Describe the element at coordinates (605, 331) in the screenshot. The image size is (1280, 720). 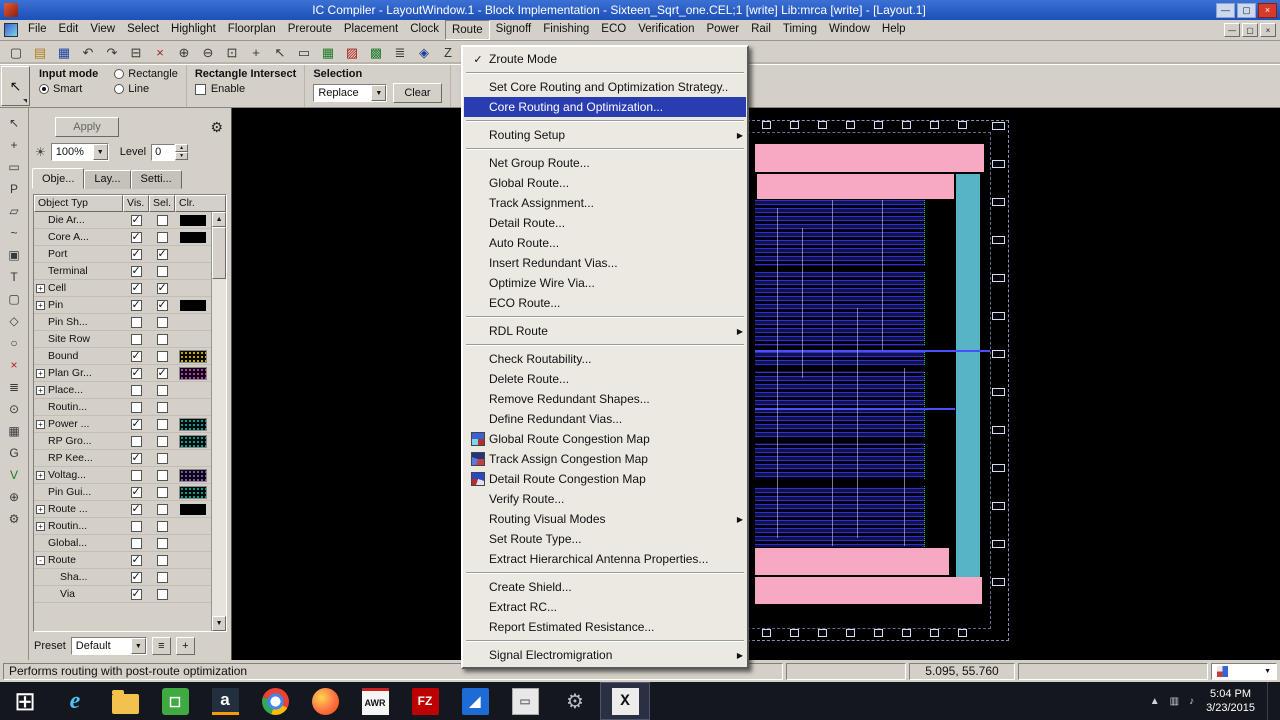
I see `route-menu-item: RDL Route` at that location.